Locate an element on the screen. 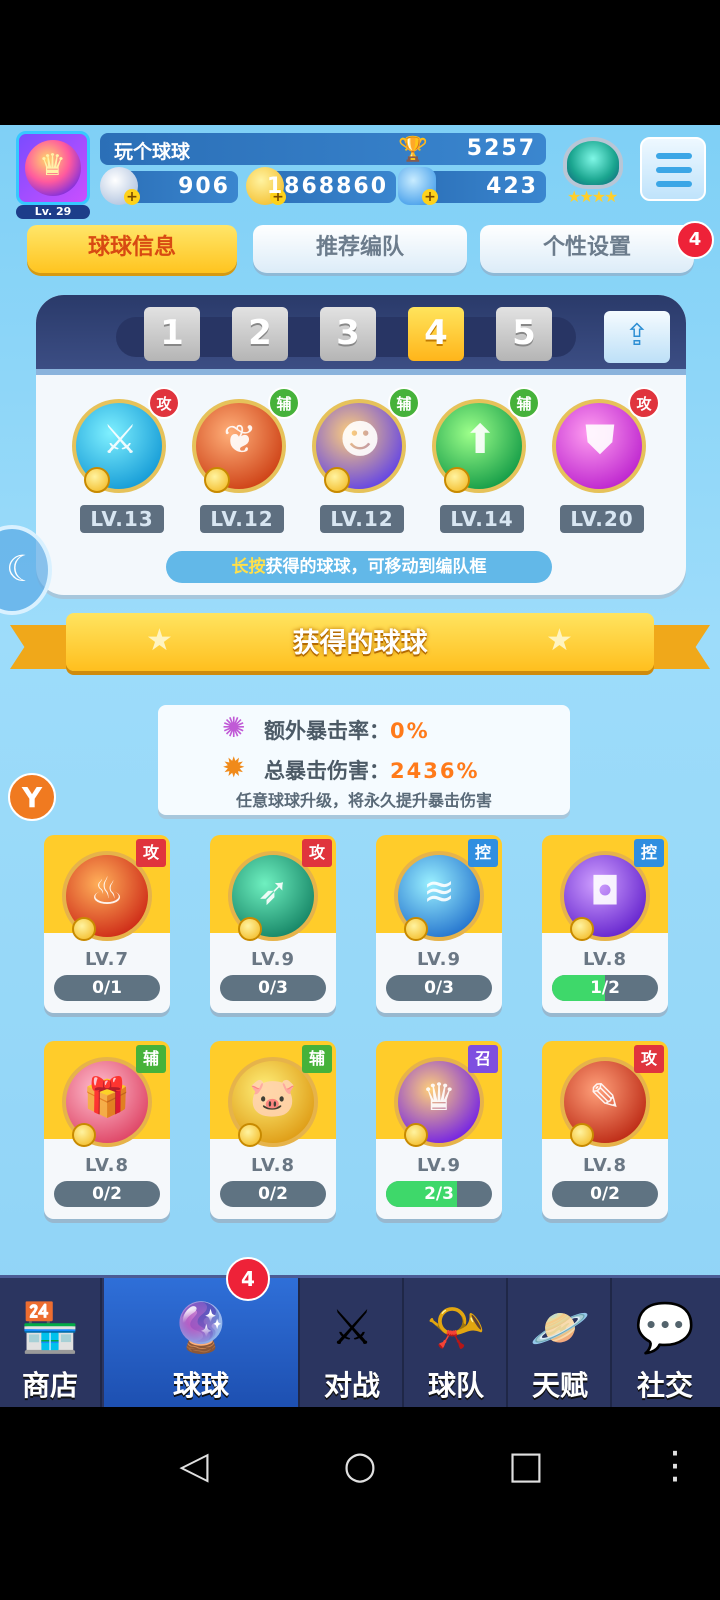  menu-icon is located at coordinates (674, 156).